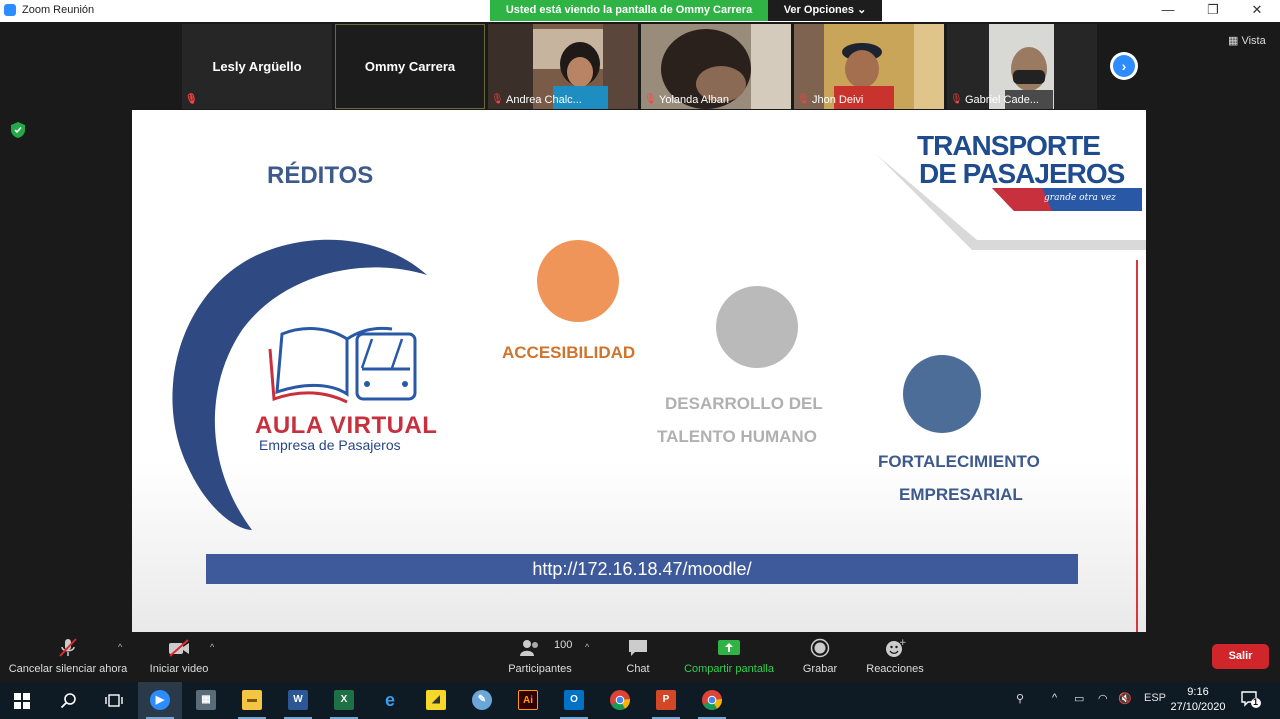 Image resolution: width=1280 pixels, height=719 pixels. Describe the element at coordinates (1125, 698) in the screenshot. I see `volume-muted-icon: 🔇` at that location.